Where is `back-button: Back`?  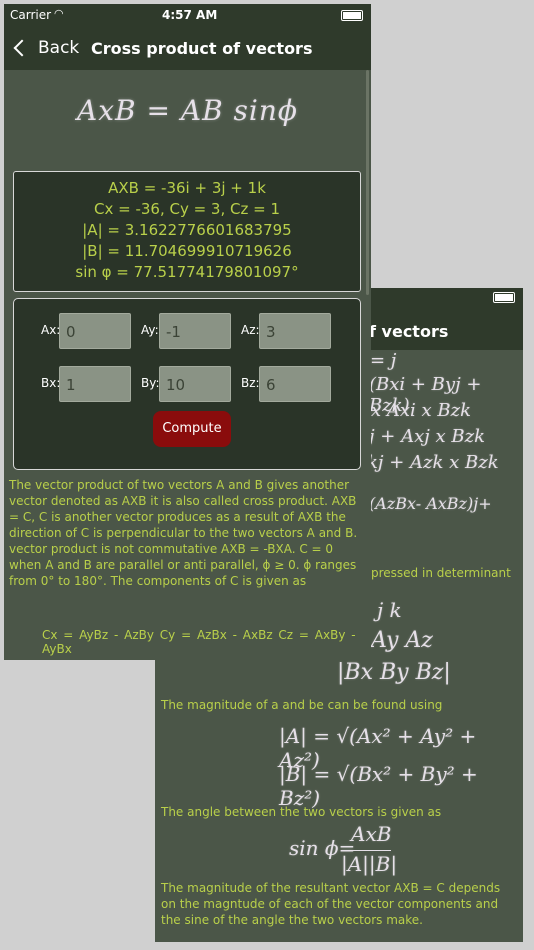
back-button: Back is located at coordinates (45, 48).